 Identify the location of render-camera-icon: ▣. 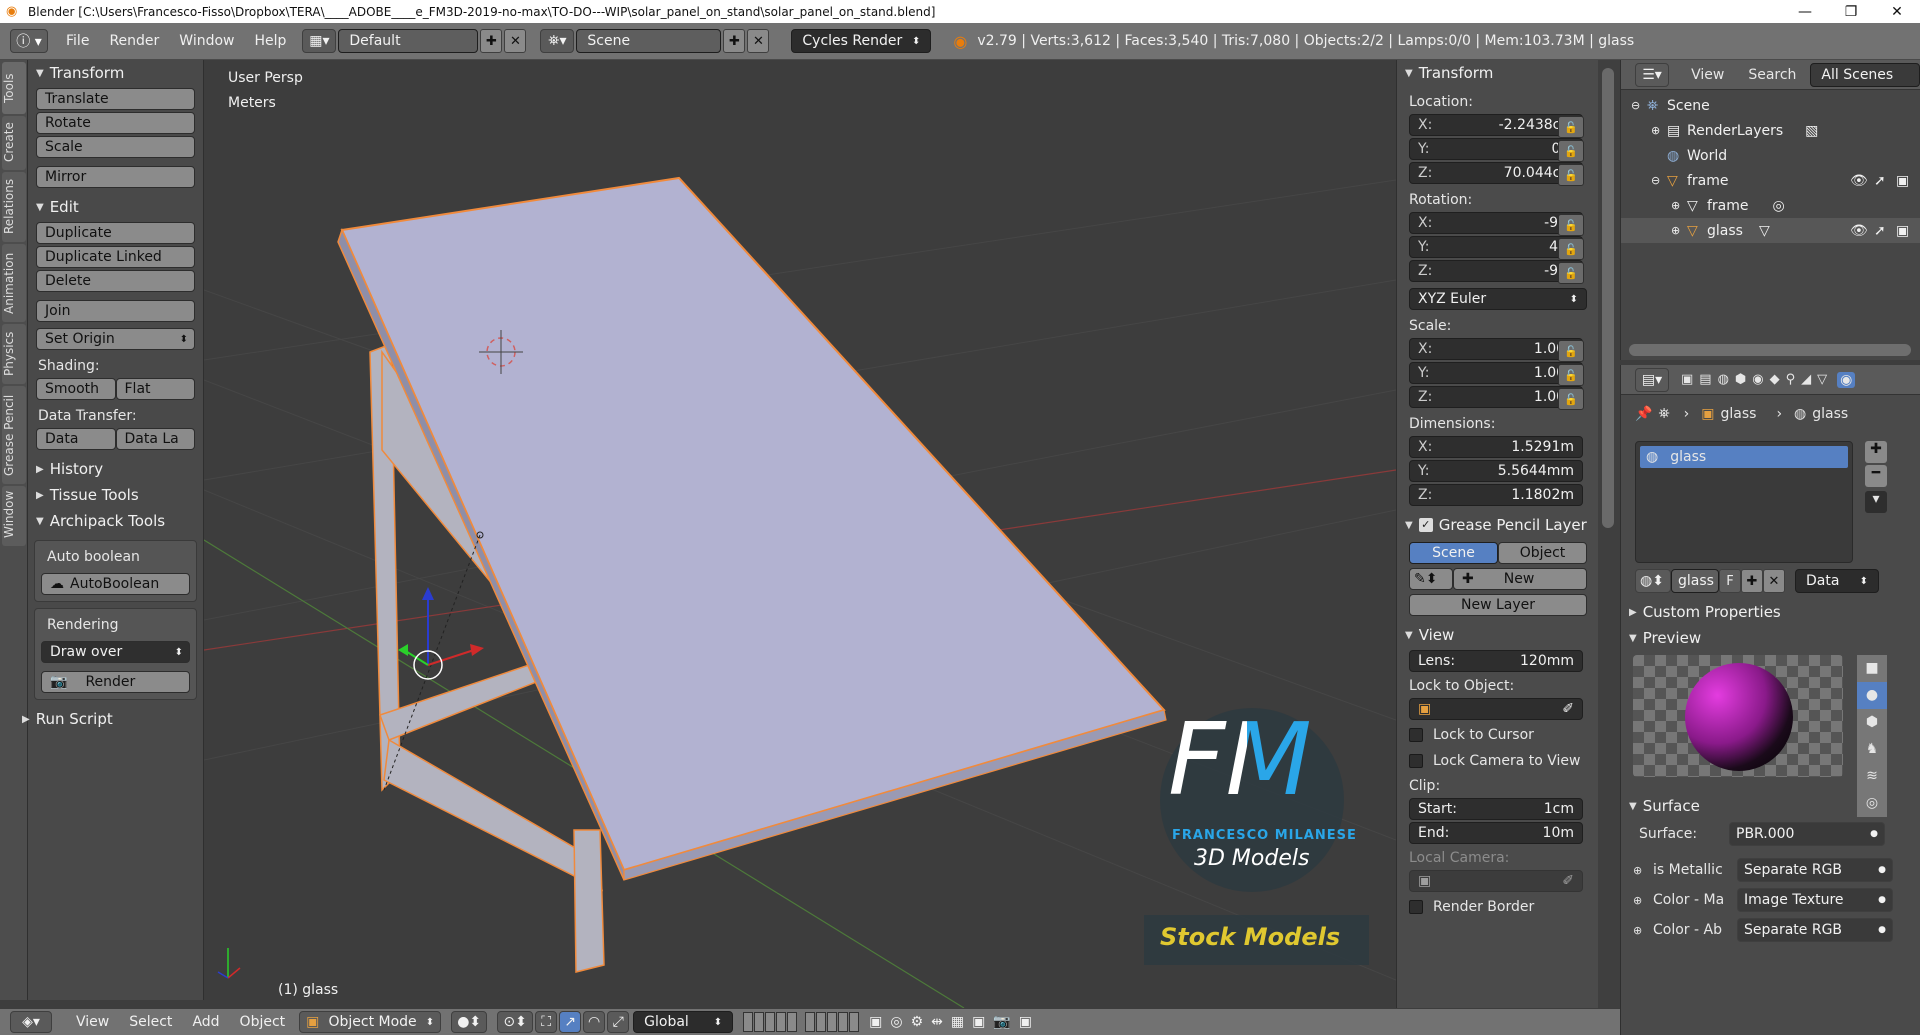
(1908, 181).